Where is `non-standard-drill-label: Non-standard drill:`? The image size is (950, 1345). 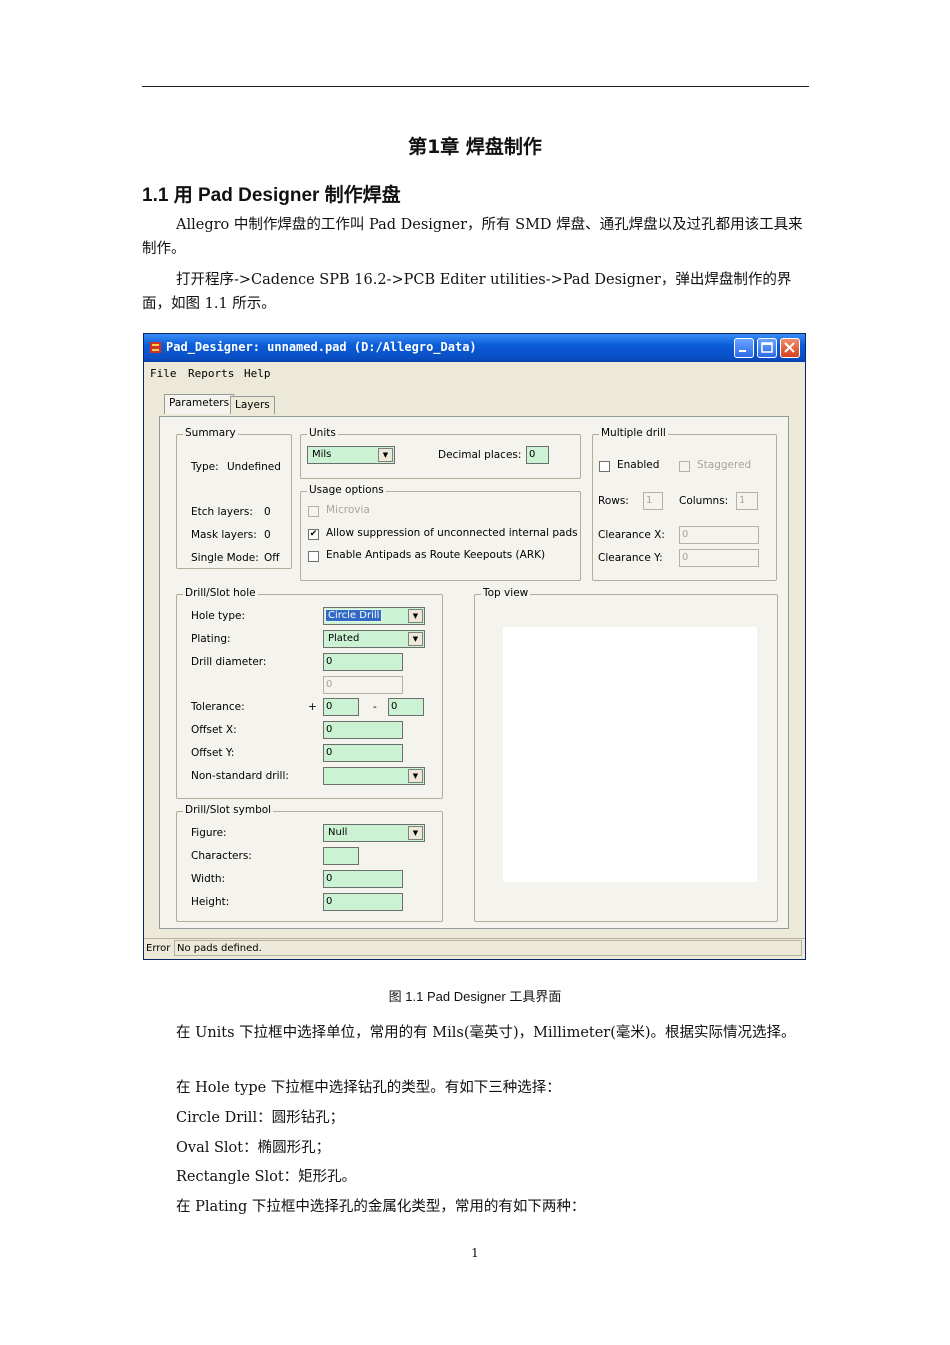 non-standard-drill-label: Non-standard drill: is located at coordinates (240, 776).